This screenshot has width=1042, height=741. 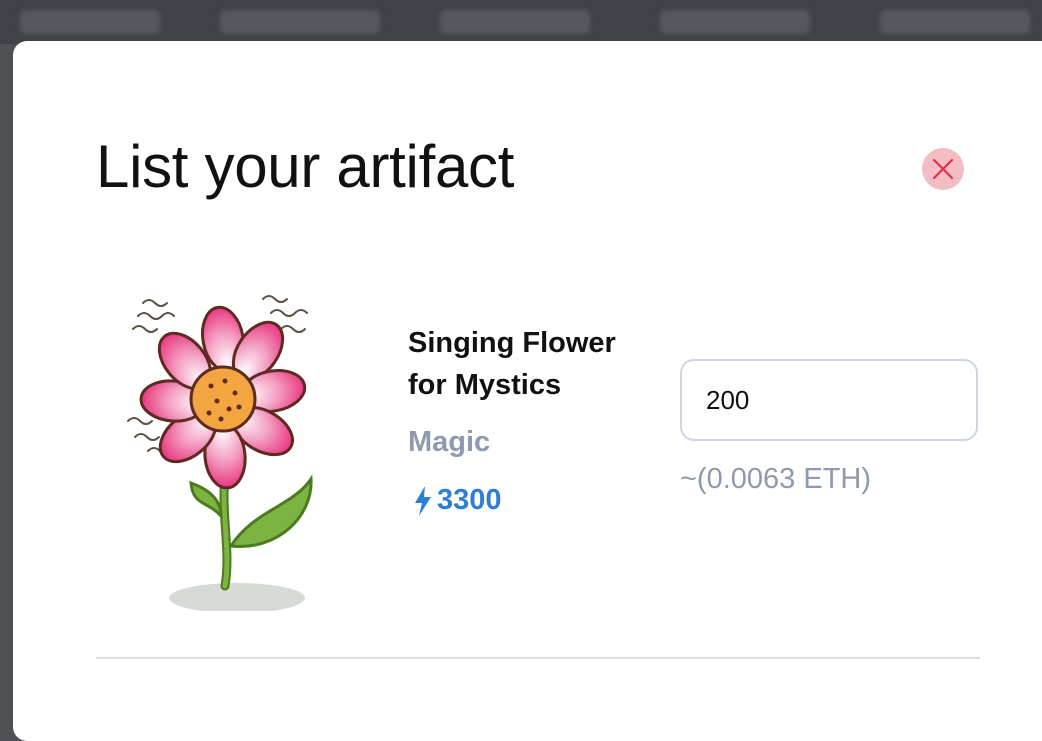 I want to click on close-button, so click(x=943, y=169).